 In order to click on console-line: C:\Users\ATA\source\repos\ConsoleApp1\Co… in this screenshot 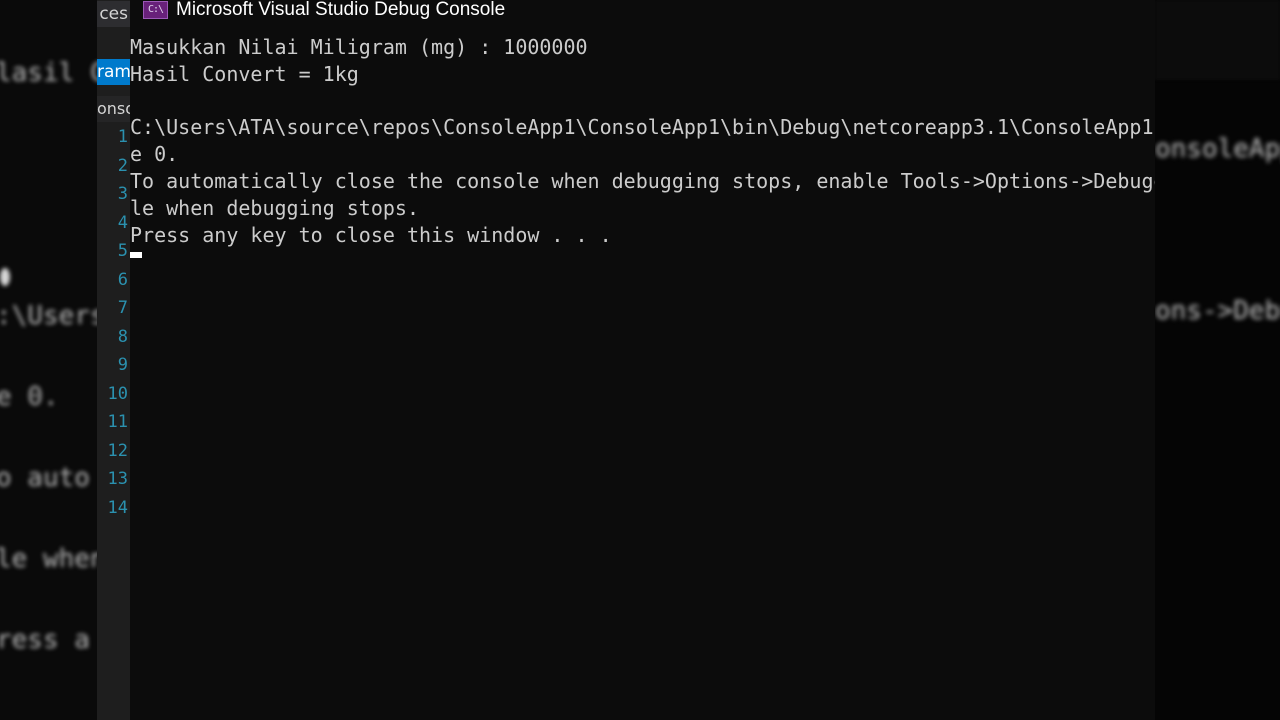, I will do `click(642, 127)`.